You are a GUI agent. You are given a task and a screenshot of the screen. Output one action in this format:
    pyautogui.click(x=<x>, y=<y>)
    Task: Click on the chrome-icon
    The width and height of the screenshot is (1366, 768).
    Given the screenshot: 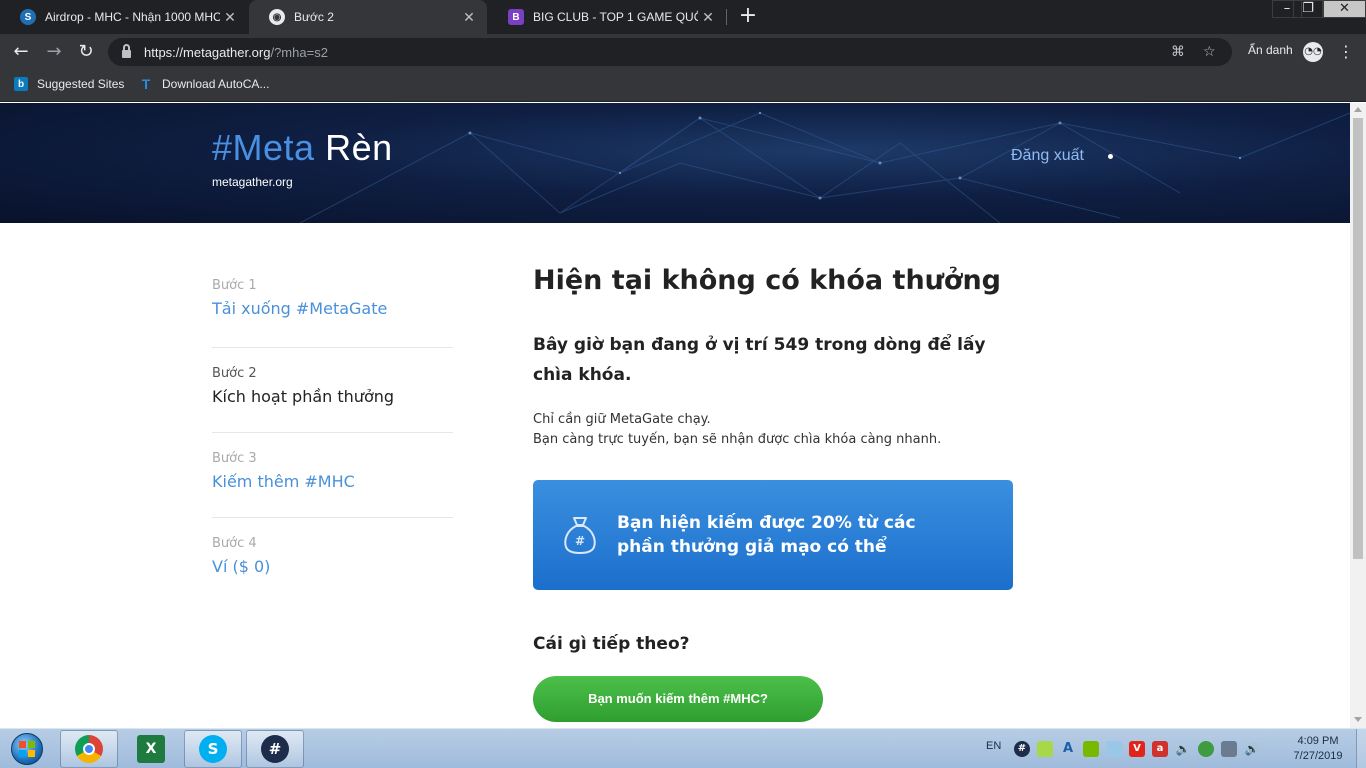 What is the action you would take?
    pyautogui.click(x=89, y=749)
    